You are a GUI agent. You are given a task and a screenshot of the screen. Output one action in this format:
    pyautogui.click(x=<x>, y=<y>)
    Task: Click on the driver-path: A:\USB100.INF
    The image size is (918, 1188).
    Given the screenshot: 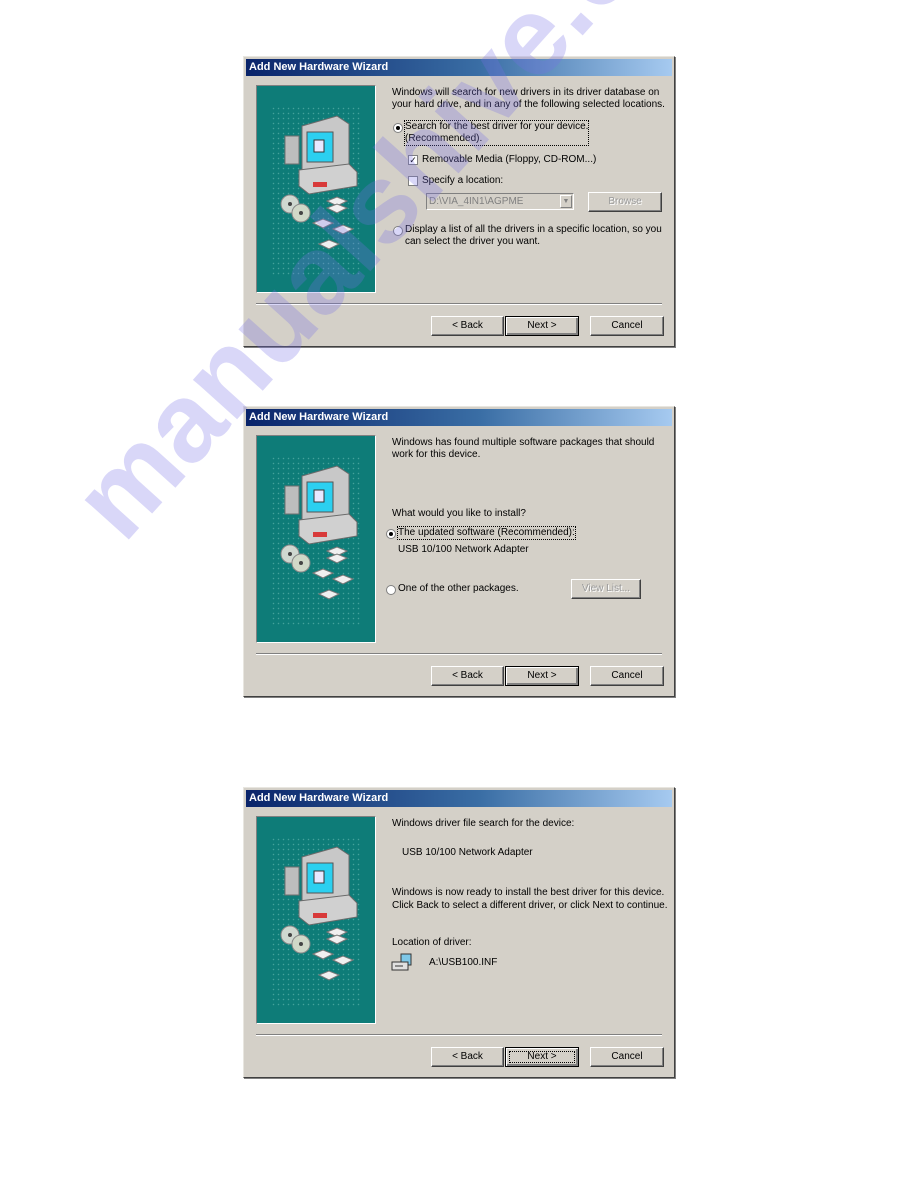 What is the action you would take?
    pyautogui.click(x=463, y=962)
    